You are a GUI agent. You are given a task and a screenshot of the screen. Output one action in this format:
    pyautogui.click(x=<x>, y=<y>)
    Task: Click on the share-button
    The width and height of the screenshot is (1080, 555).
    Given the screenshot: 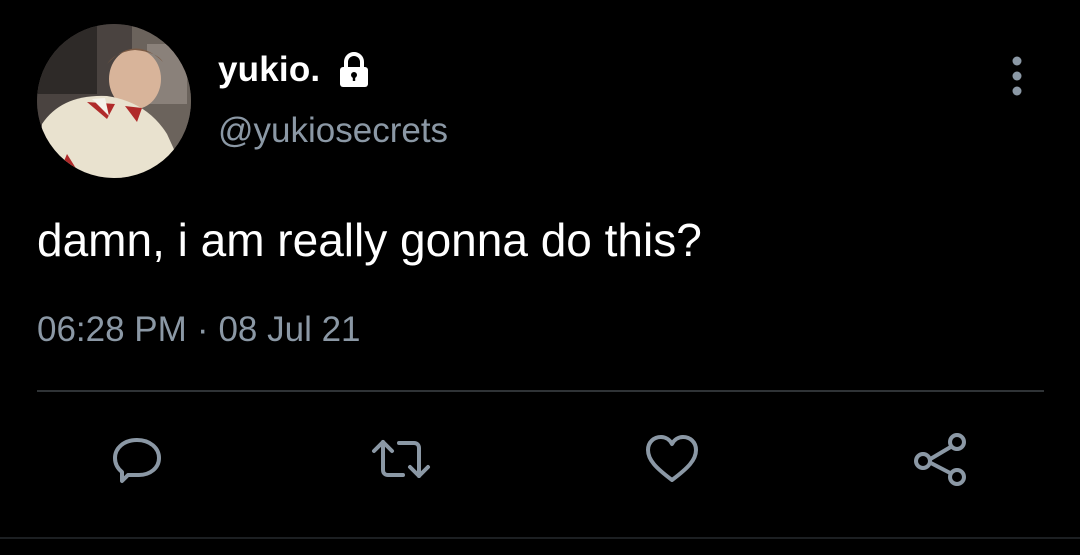 What is the action you would take?
    pyautogui.click(x=940, y=461)
    